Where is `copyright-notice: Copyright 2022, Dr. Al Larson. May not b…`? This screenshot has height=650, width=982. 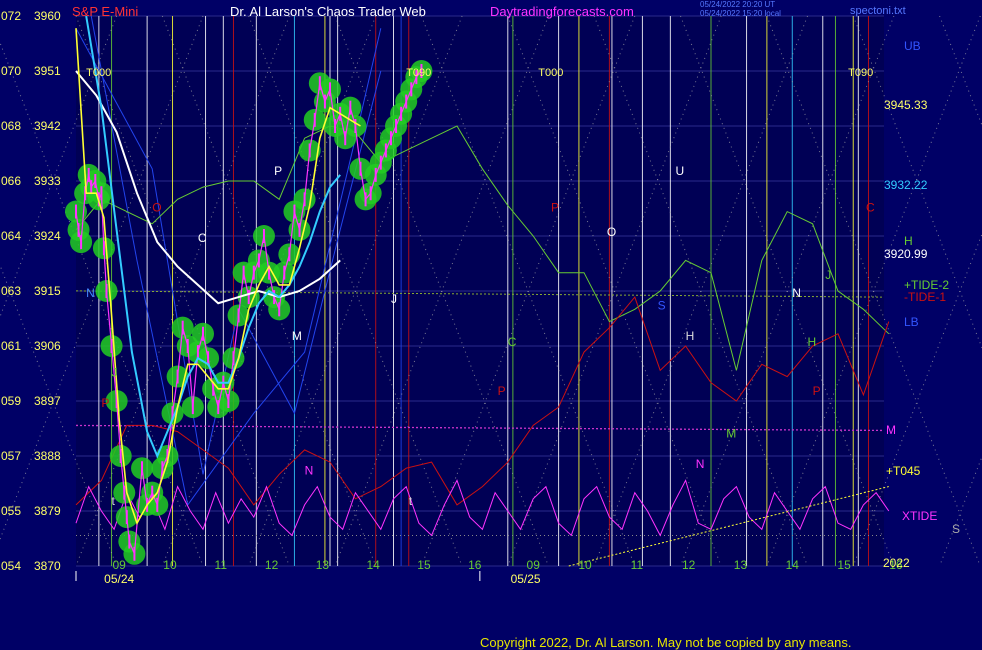
copyright-notice: Copyright 2022, Dr. Al Larson. May not b… is located at coordinates (666, 642).